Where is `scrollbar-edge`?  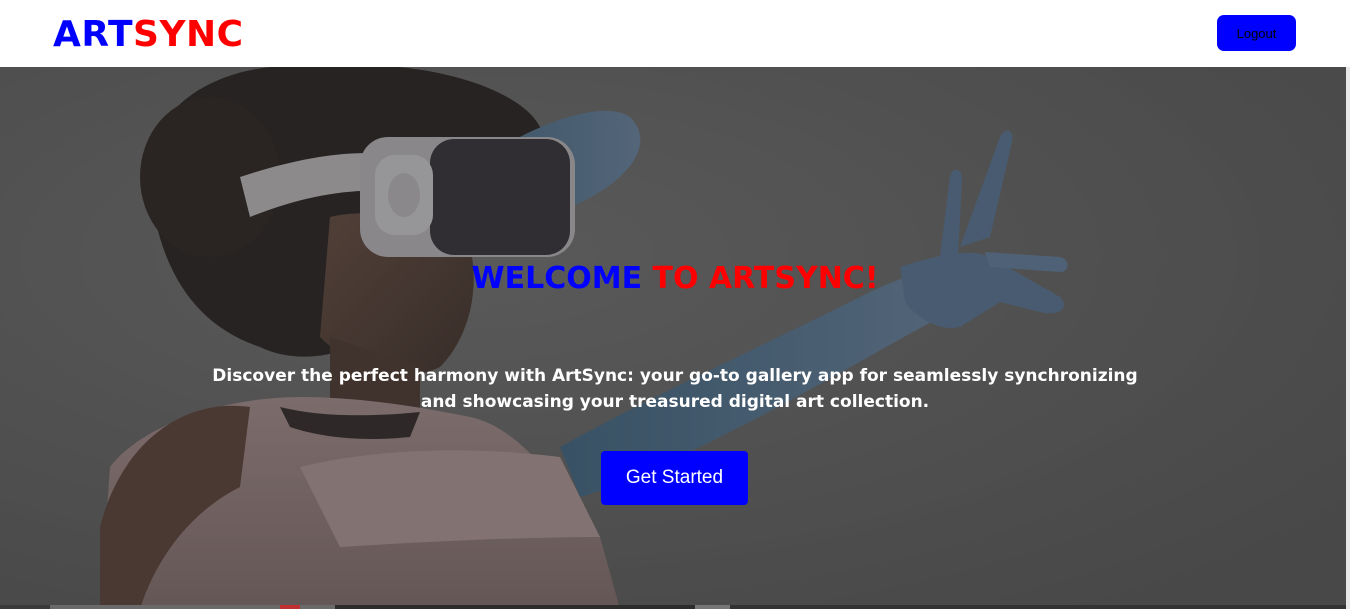 scrollbar-edge is located at coordinates (1348, 338).